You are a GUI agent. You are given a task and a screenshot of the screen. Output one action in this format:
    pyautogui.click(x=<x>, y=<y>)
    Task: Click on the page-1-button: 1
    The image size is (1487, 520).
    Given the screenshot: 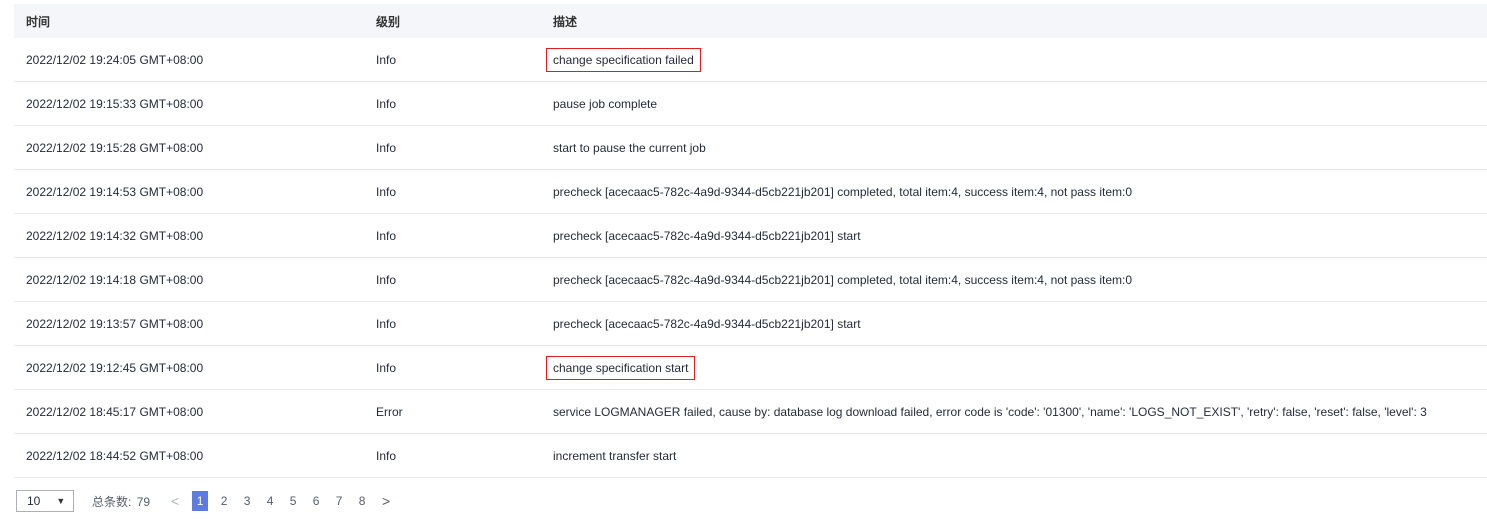 What is the action you would take?
    pyautogui.click(x=200, y=501)
    